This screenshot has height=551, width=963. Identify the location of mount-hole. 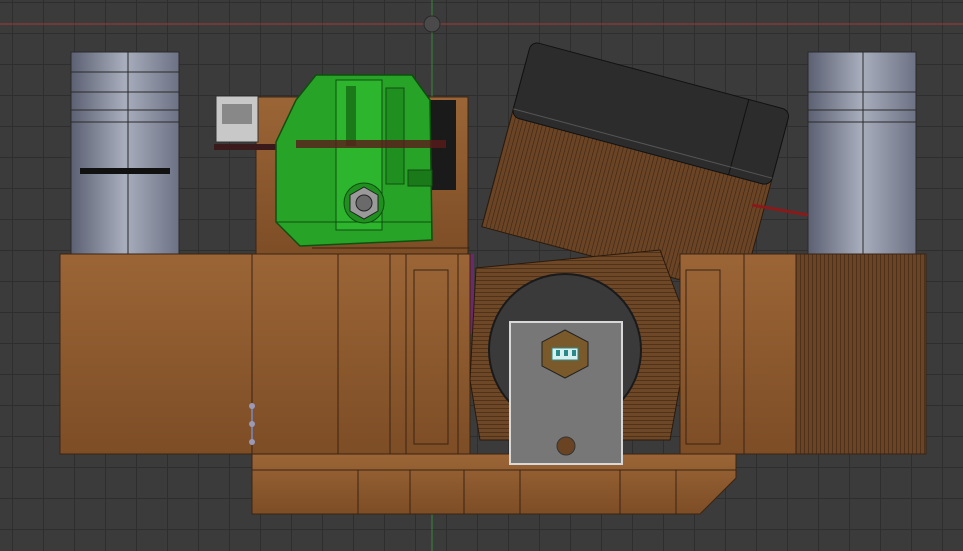
(566, 446).